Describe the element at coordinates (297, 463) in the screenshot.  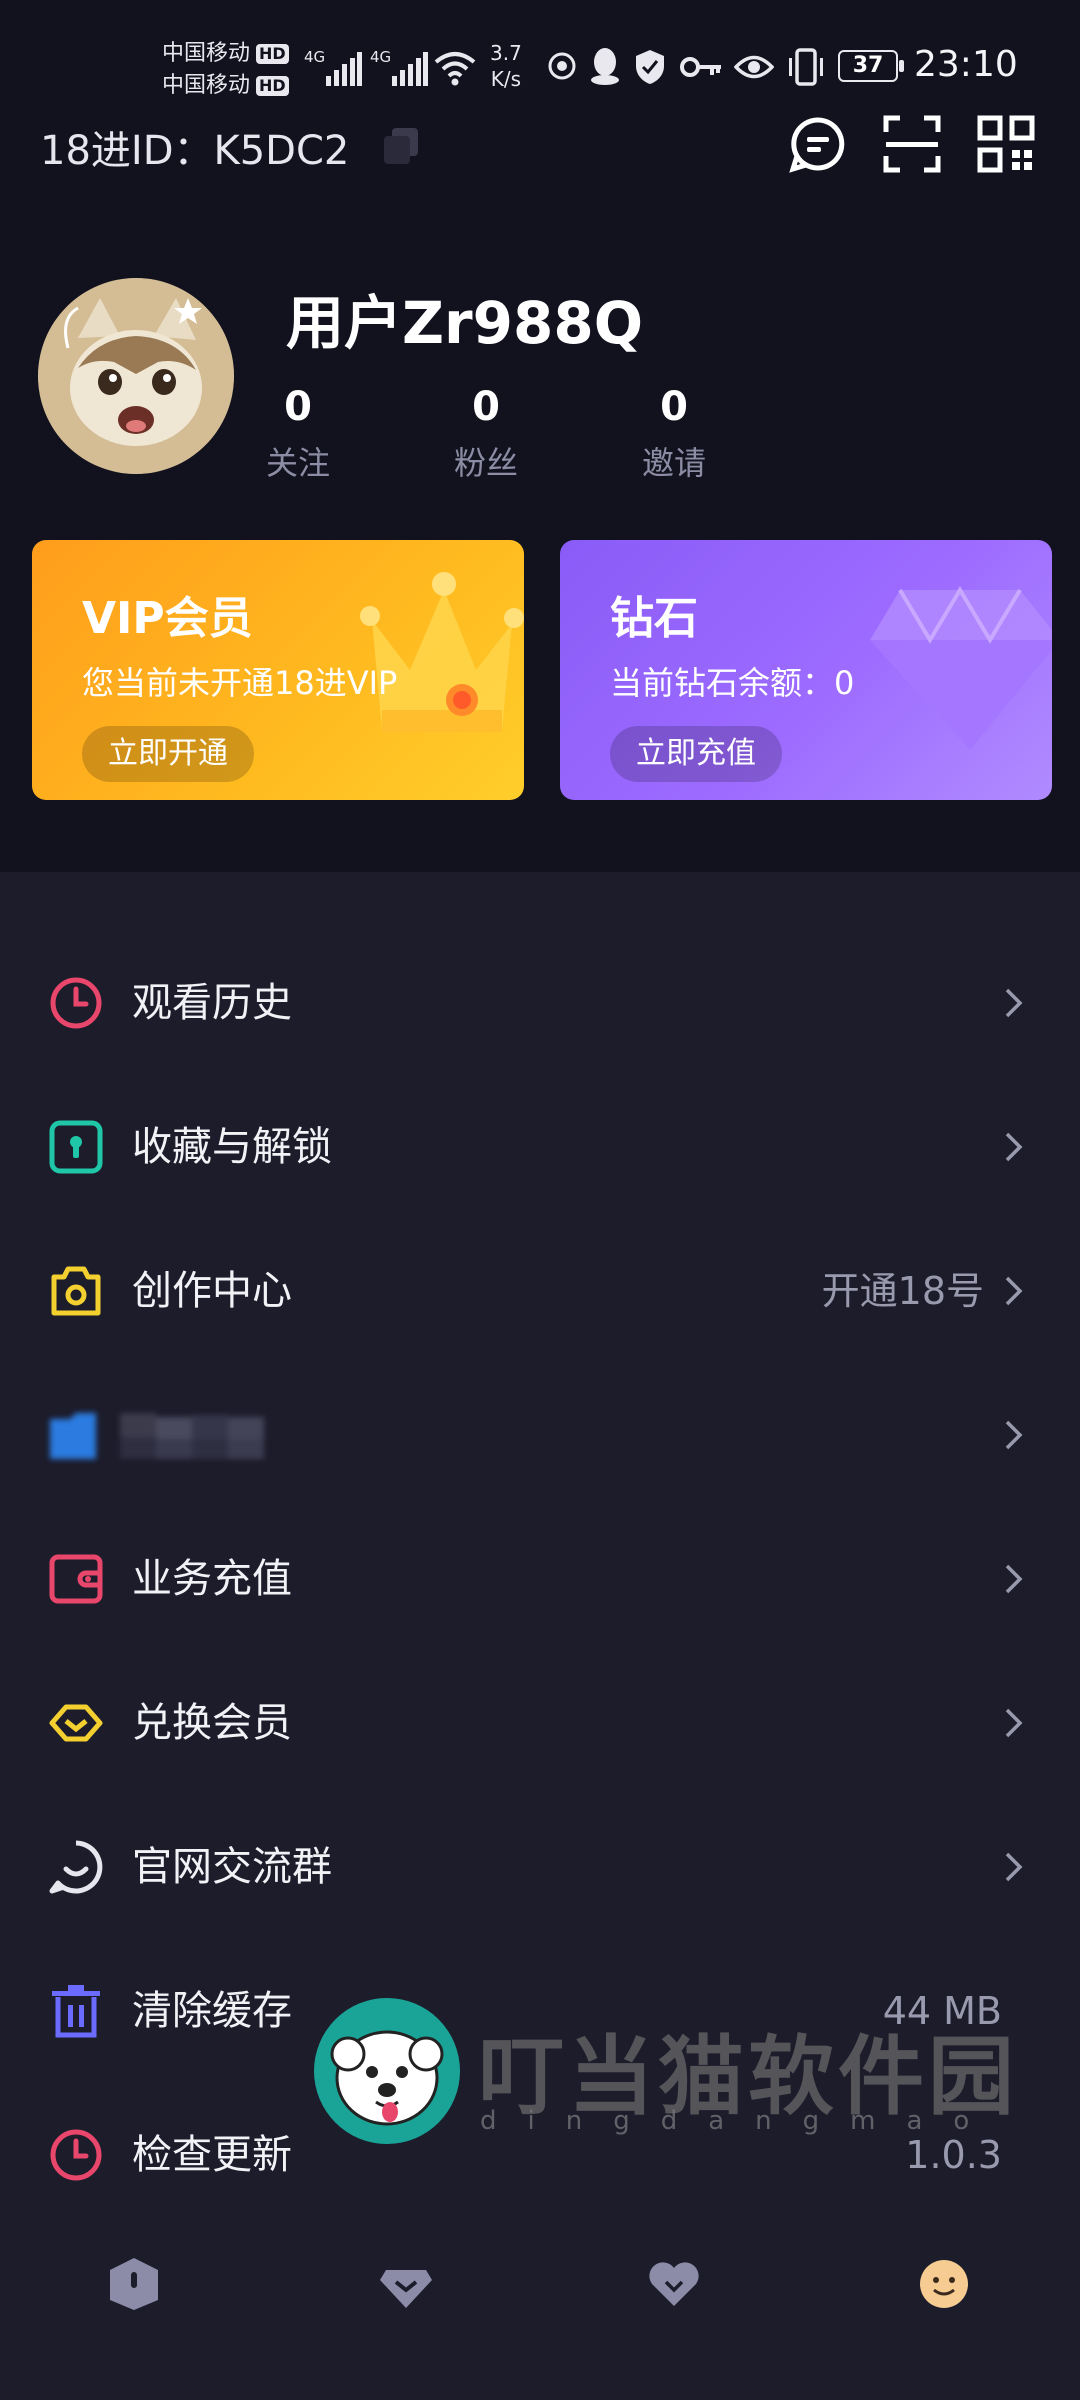
I see `stat-label: 关注` at that location.